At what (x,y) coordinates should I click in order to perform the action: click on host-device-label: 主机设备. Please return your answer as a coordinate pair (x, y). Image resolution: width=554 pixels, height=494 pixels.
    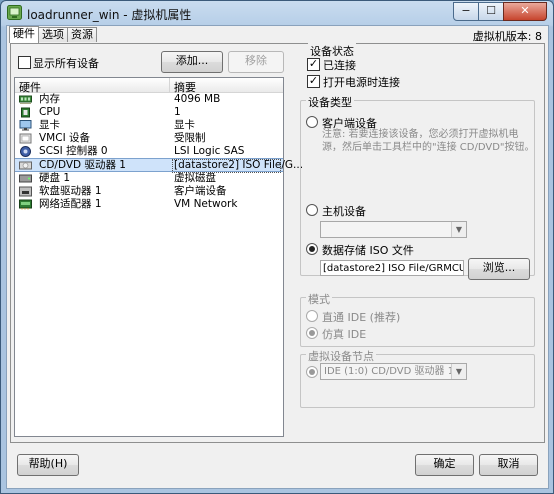
    Looking at the image, I should click on (344, 211).